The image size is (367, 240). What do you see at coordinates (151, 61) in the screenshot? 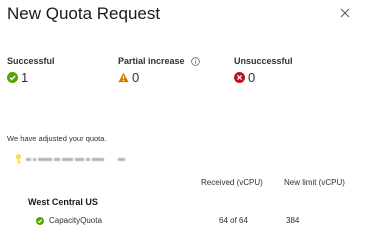
I see `partial-increase-label: Partial increase` at bounding box center [151, 61].